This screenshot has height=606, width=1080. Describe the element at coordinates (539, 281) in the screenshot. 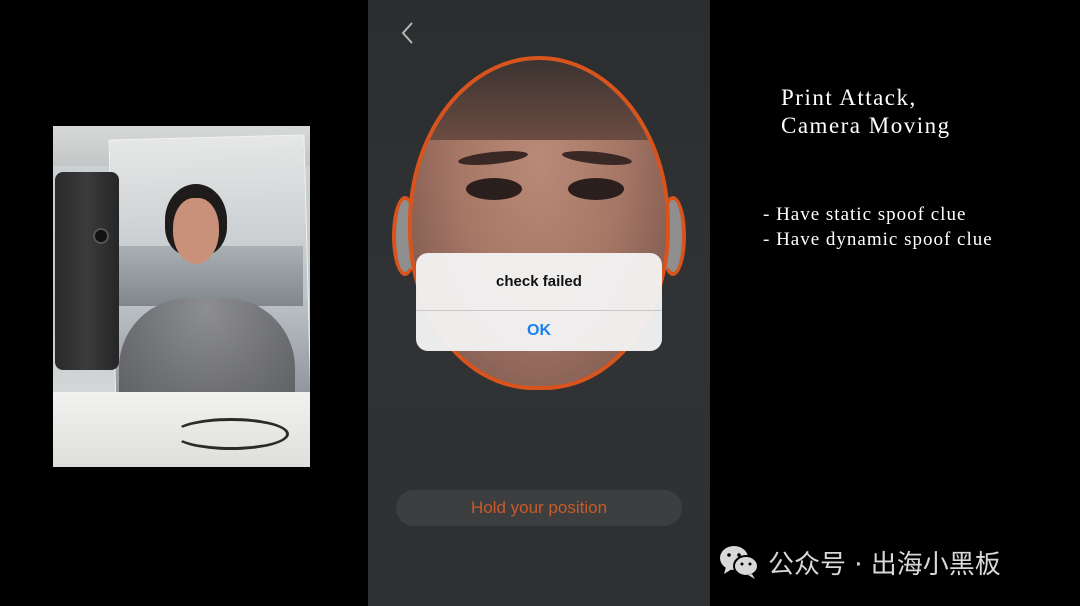

I see `dialog-title: check failed` at that location.